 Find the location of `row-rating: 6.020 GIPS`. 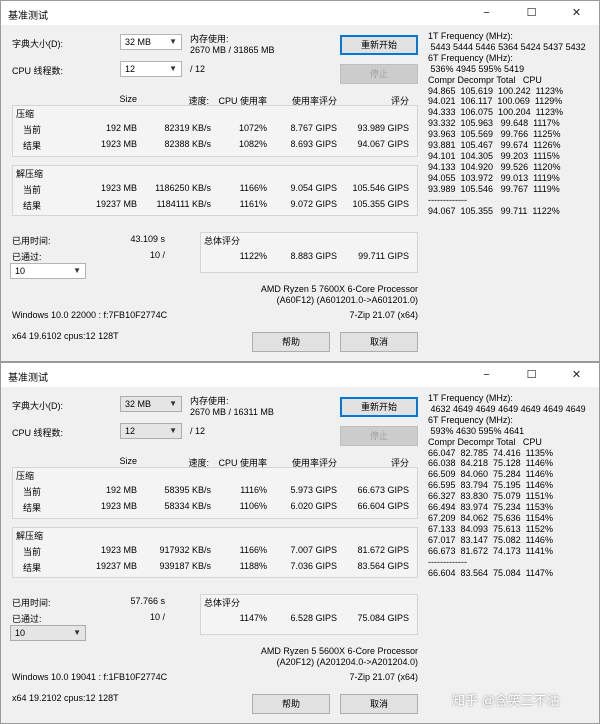

row-rating: 6.020 GIPS is located at coordinates (313, 506).